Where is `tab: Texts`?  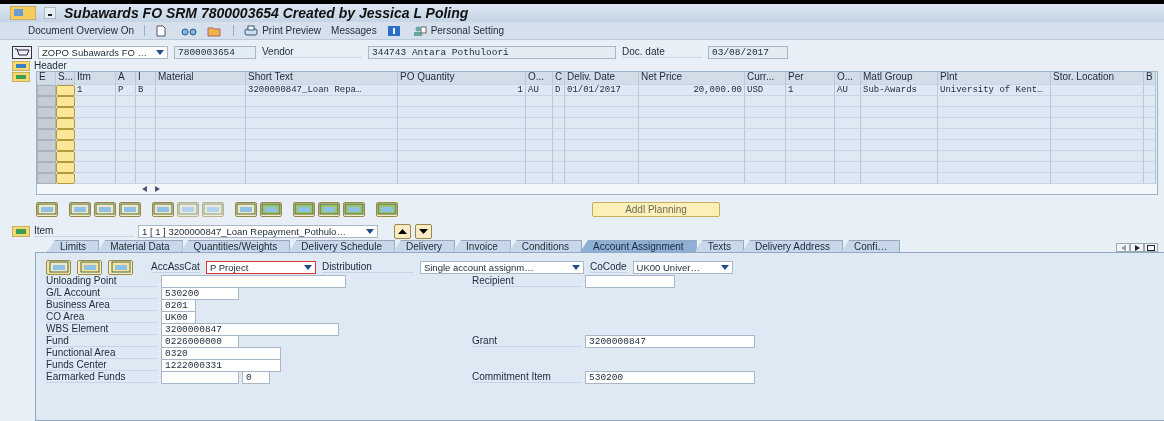 tab: Texts is located at coordinates (719, 246).